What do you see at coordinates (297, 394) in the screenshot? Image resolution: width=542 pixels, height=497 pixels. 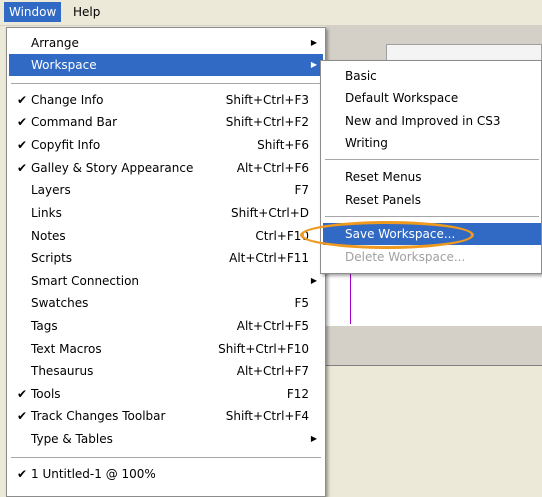 I see `shortcut-text: F12` at bounding box center [297, 394].